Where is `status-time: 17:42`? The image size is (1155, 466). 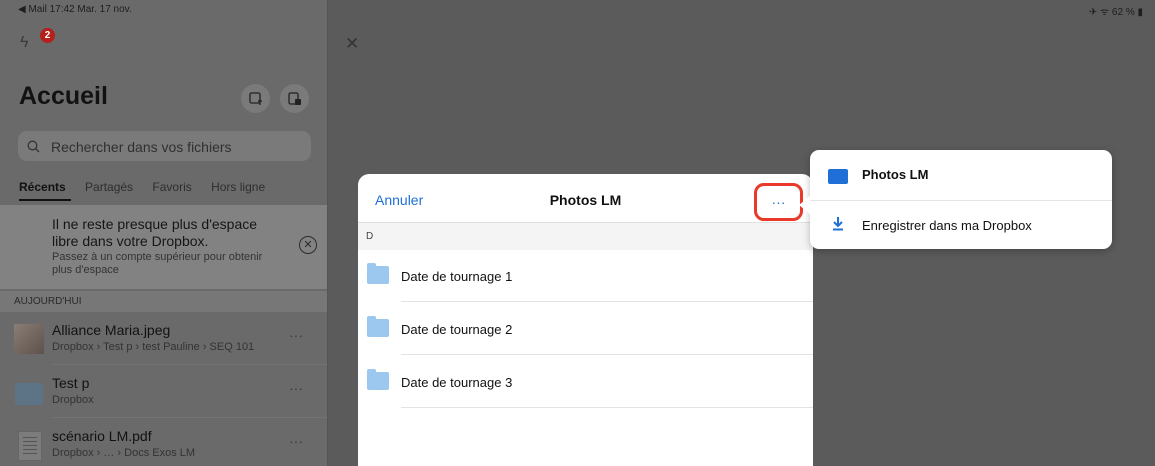 status-time: 17:42 is located at coordinates (62, 9).